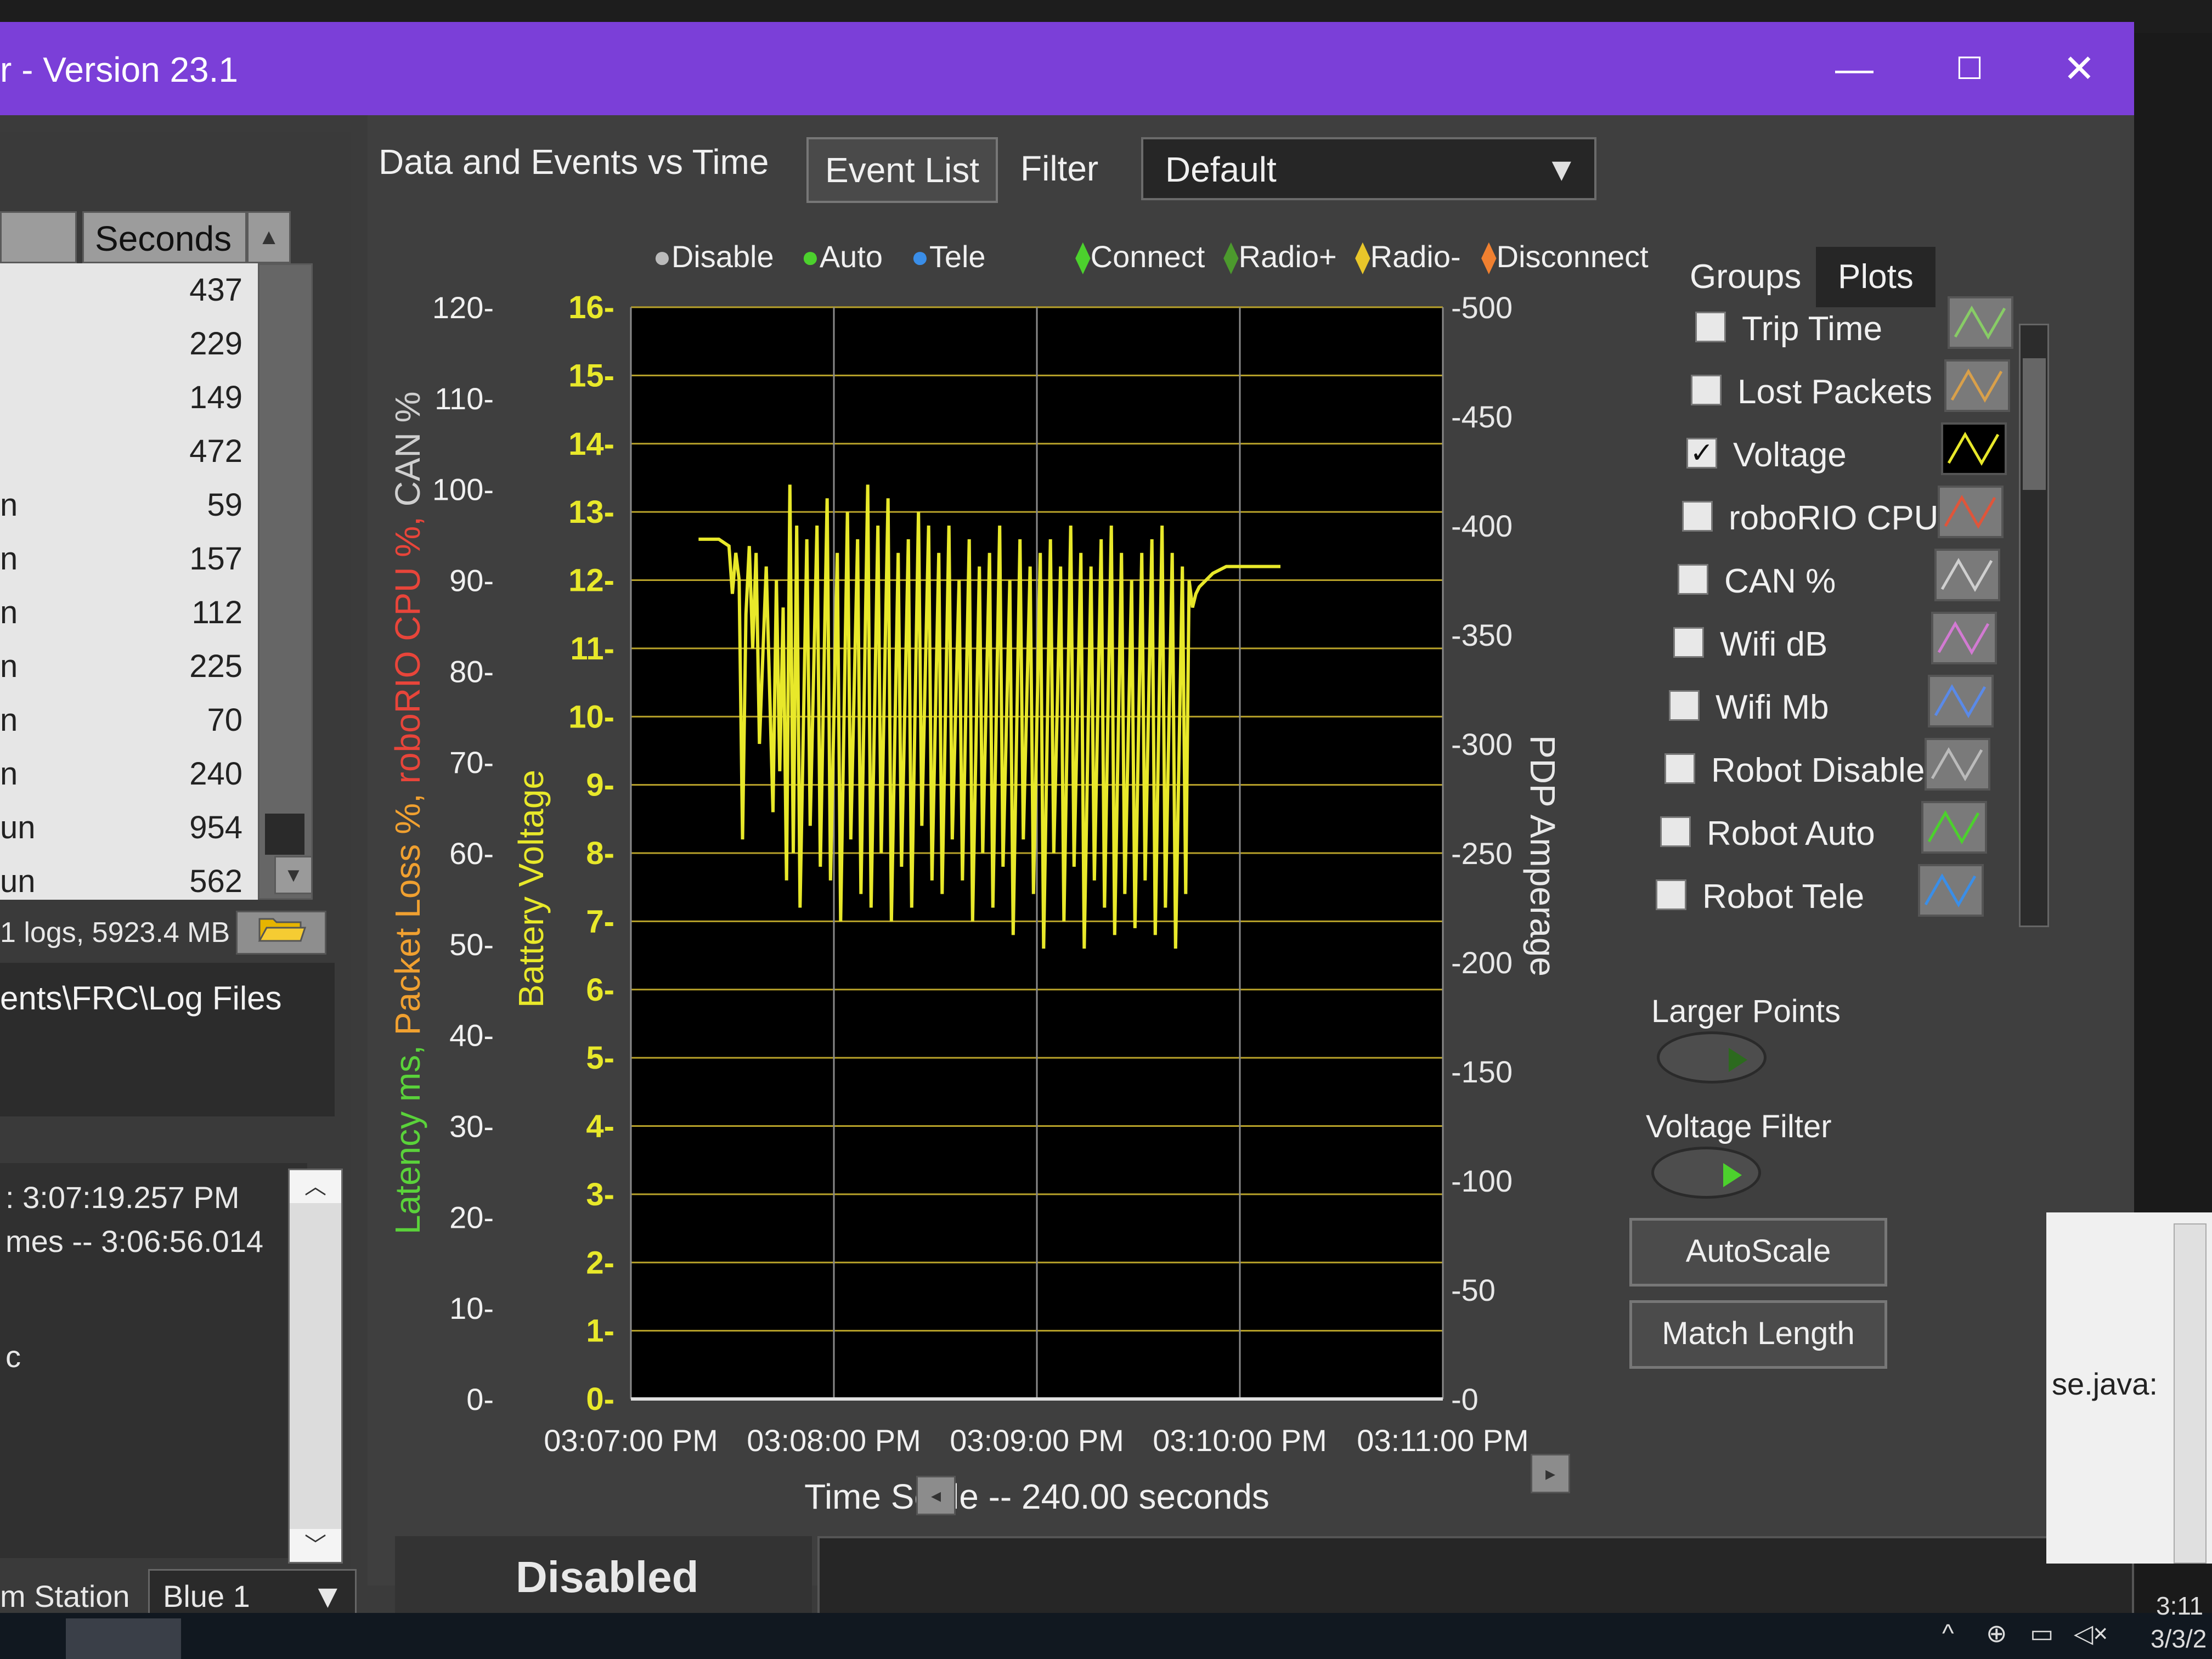 The image size is (2212, 1659). What do you see at coordinates (1482, 744) in the screenshot?
I see `amperage-tick-label: -300` at bounding box center [1482, 744].